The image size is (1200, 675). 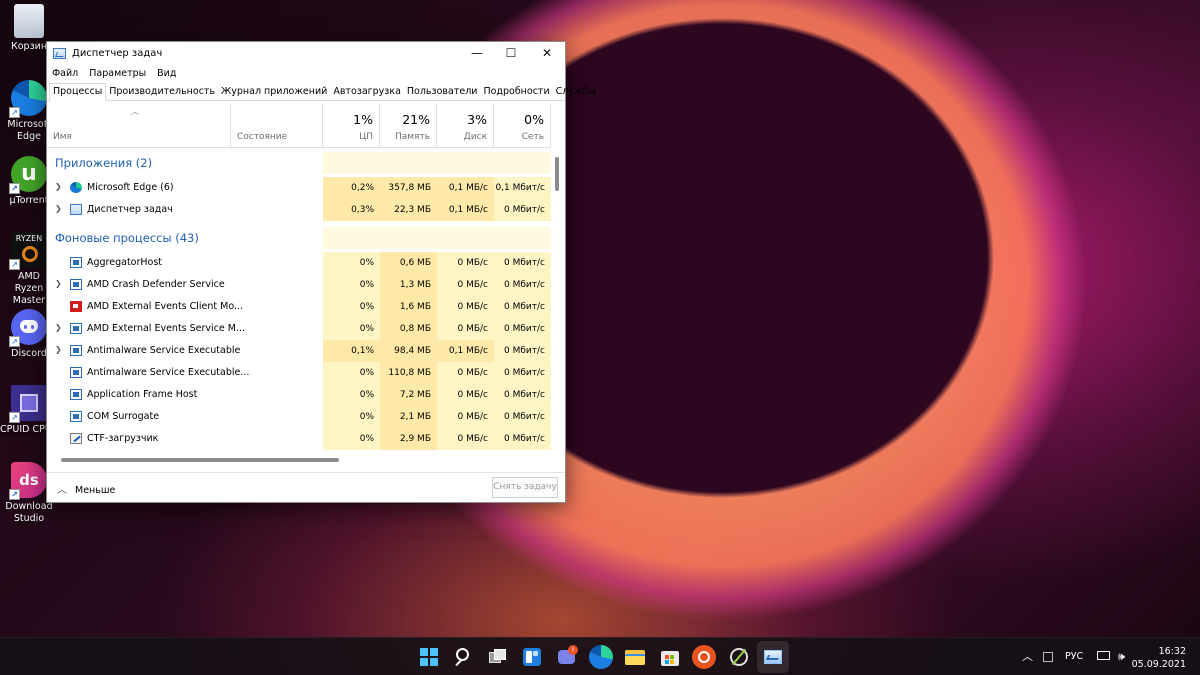 What do you see at coordinates (78, 92) in the screenshot?
I see `tab-processes: Процессы` at bounding box center [78, 92].